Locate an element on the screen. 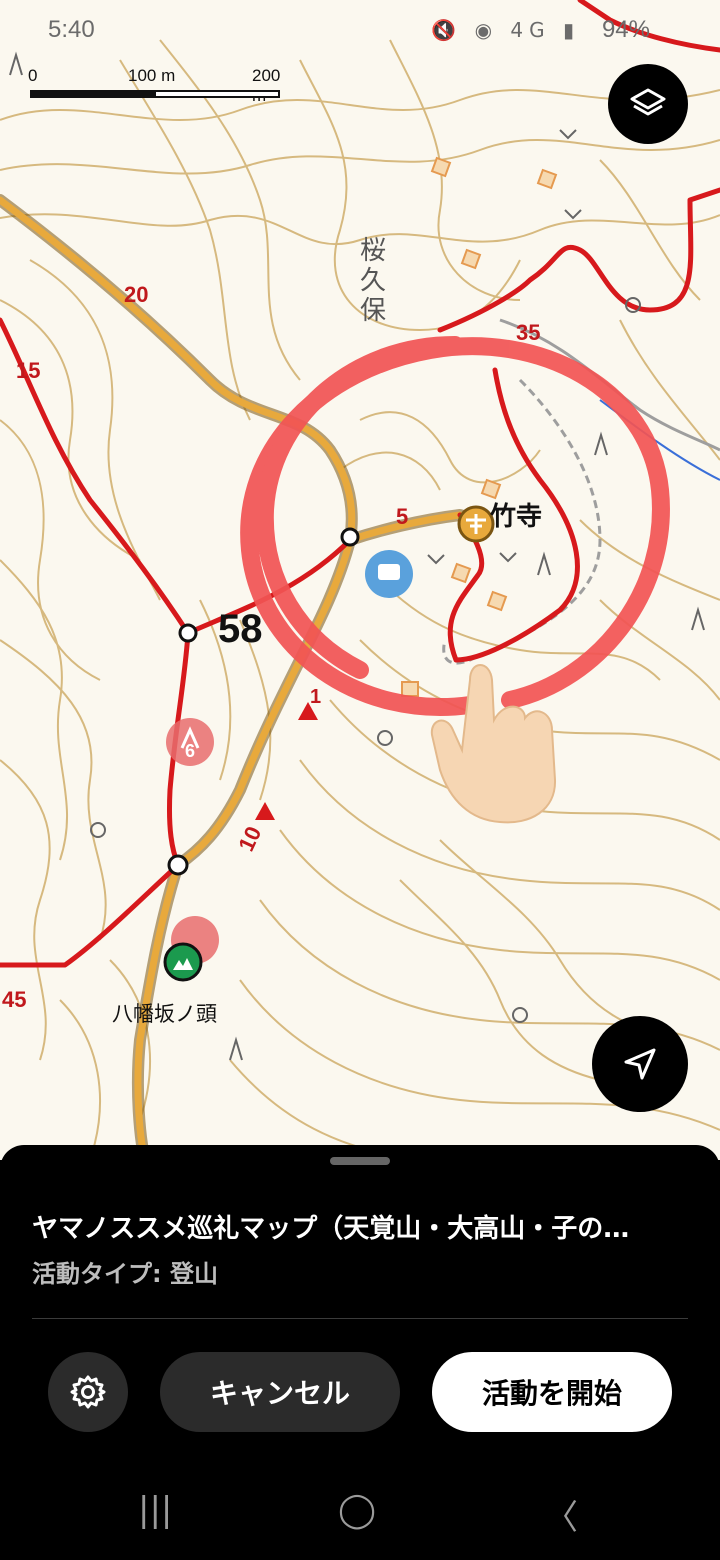  gear-icon is located at coordinates (88, 1392).